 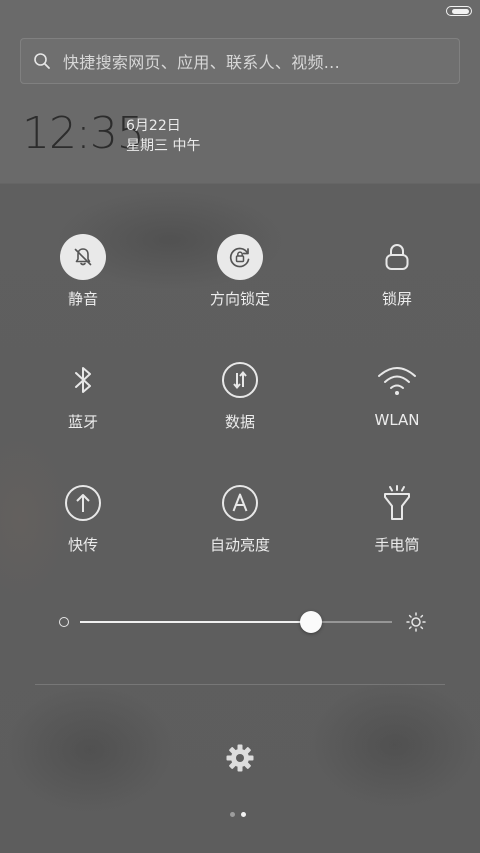 I want to click on toggle-flashlight: 手电筒, so click(x=397, y=517).